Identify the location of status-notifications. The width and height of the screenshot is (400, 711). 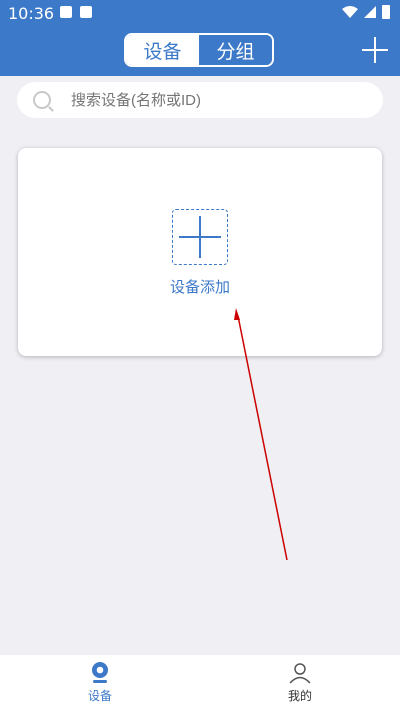
(76, 12).